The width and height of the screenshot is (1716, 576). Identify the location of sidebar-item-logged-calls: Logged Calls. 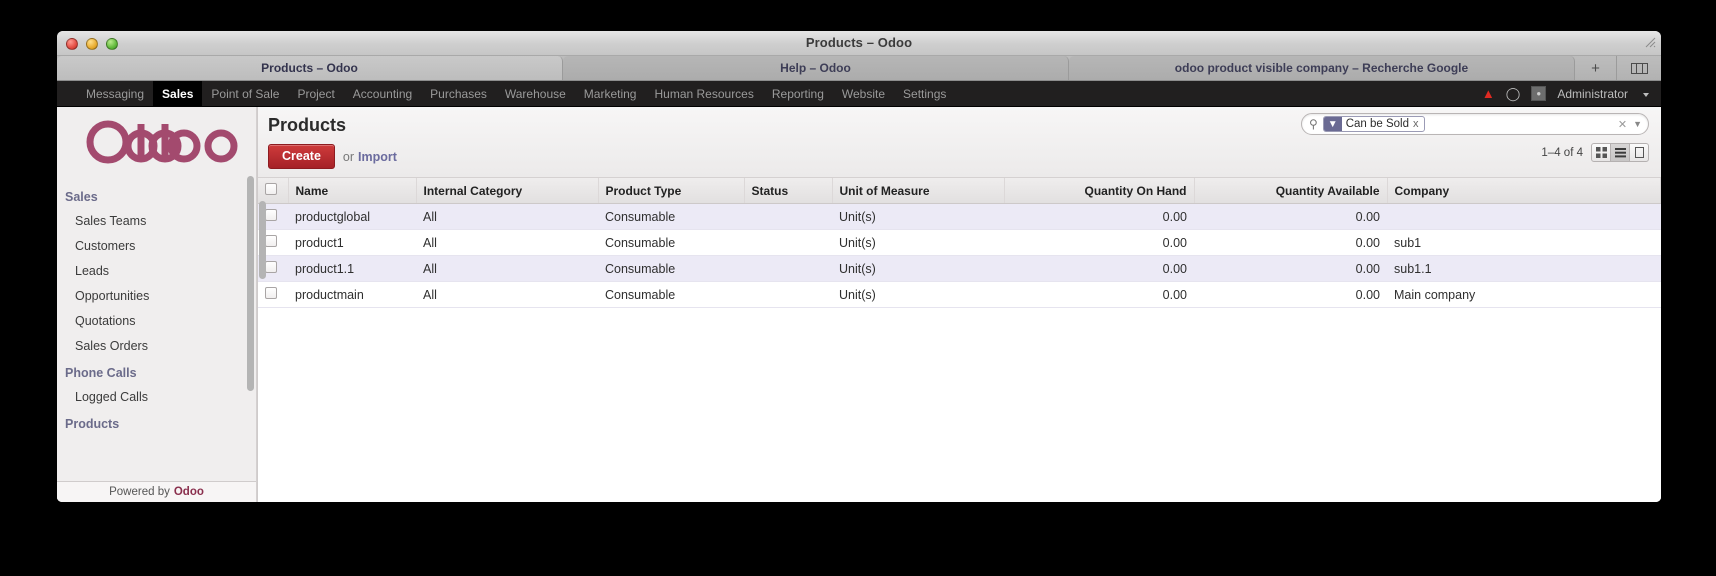
(156, 396).